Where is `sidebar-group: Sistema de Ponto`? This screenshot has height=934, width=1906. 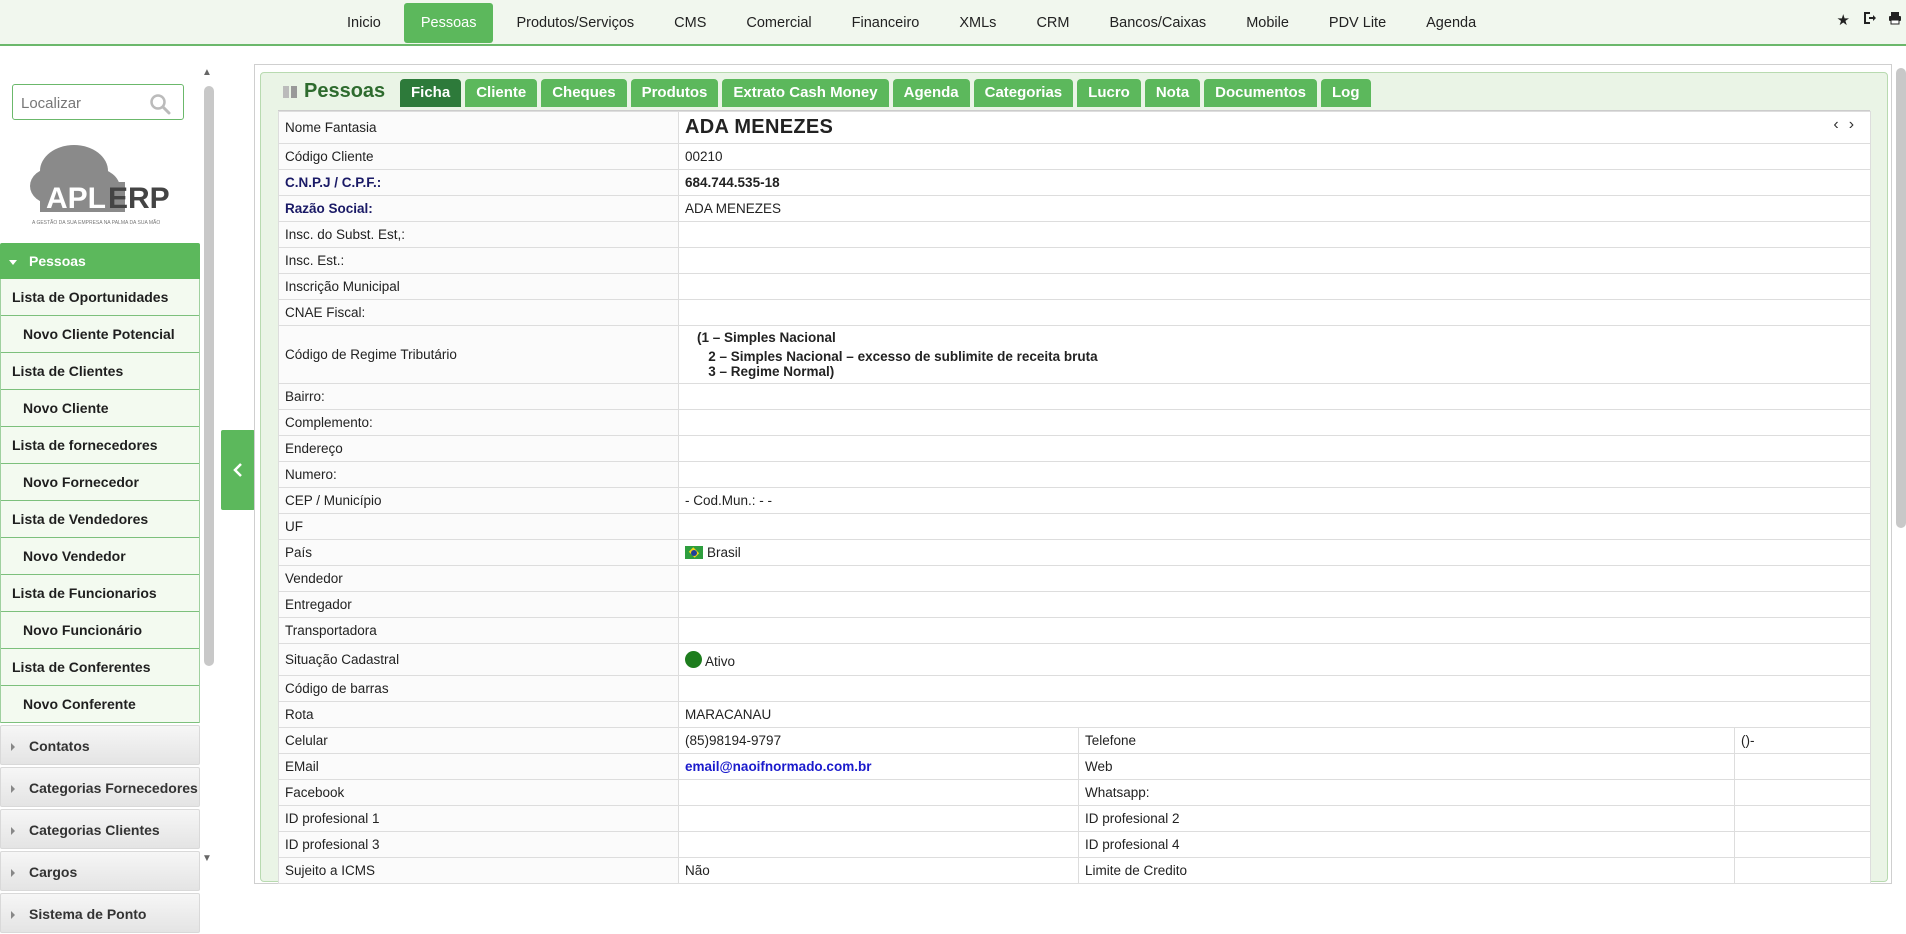 sidebar-group: Sistema de Ponto is located at coordinates (100, 913).